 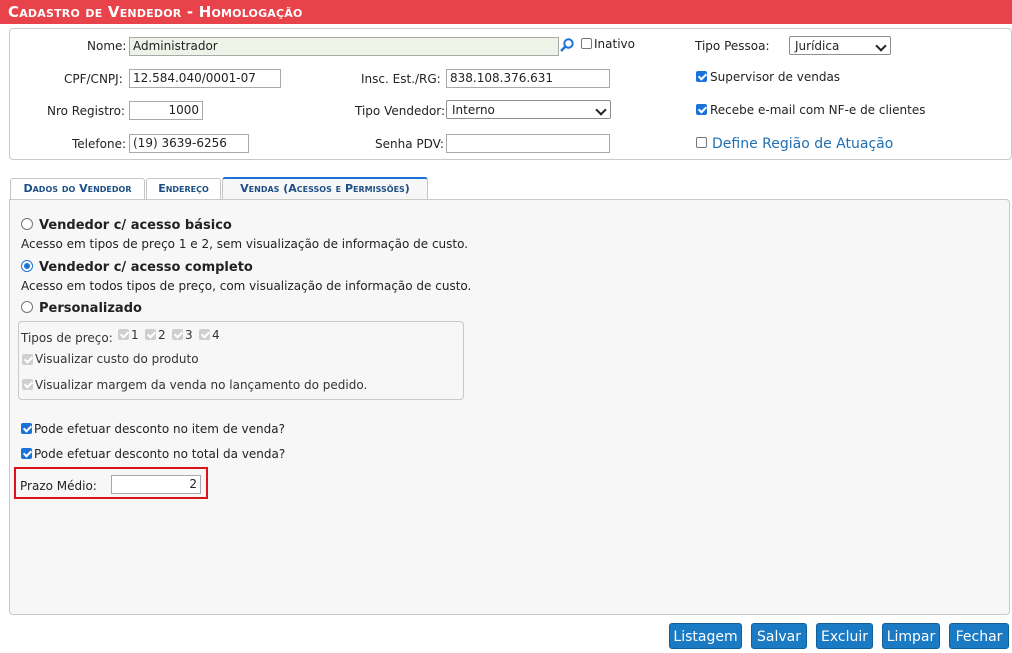 I want to click on search-icon, so click(x=567, y=45).